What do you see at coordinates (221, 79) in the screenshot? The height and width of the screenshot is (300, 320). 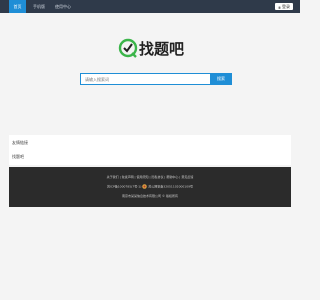 I see `search-button: 搜索` at bounding box center [221, 79].